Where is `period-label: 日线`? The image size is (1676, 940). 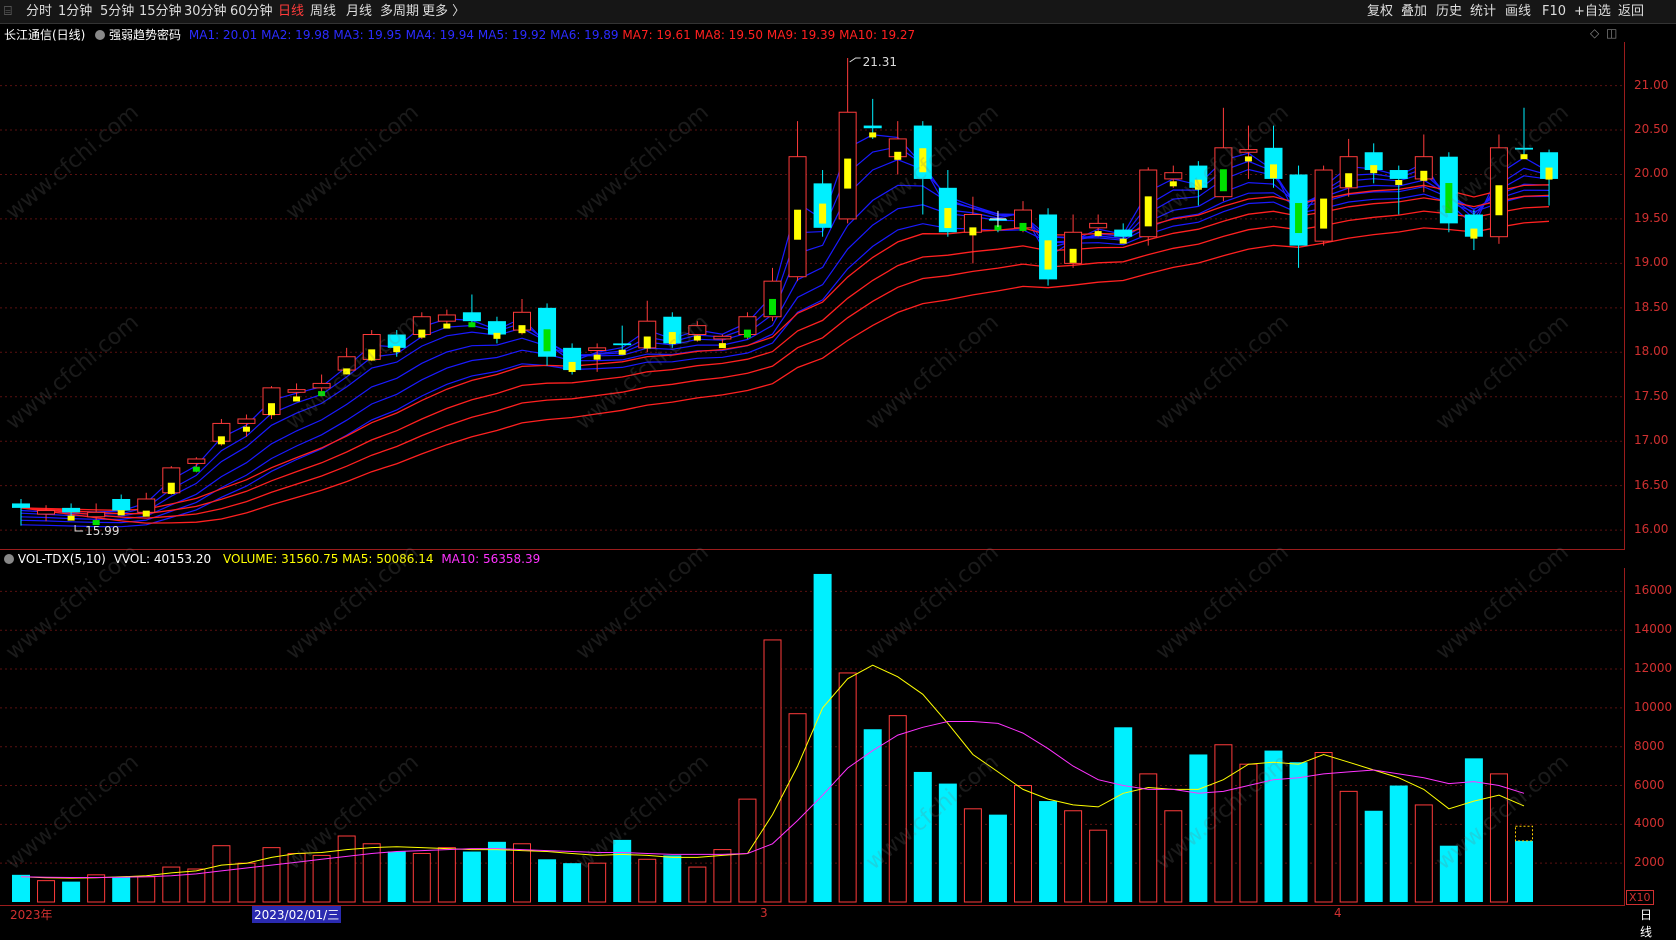
period-label: 日线 is located at coordinates (1646, 923).